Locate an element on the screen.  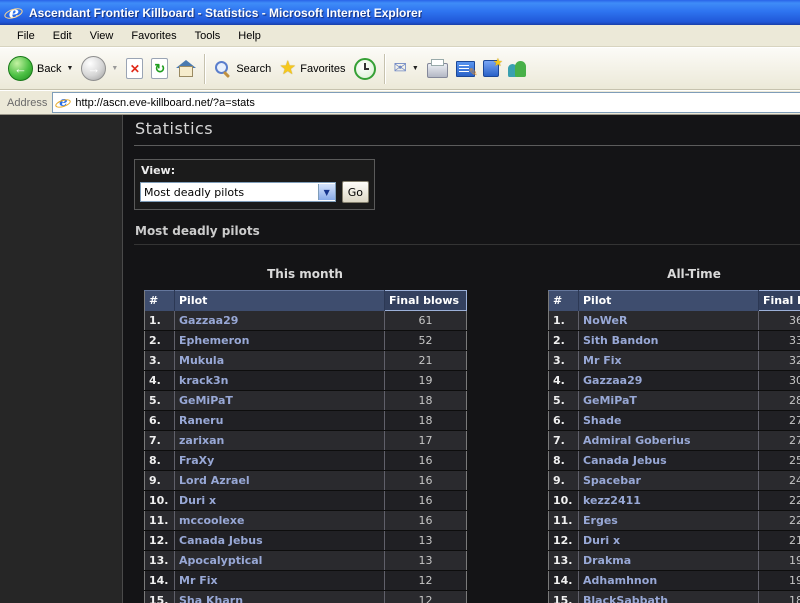
rank-cell: 6. is located at coordinates (564, 421).